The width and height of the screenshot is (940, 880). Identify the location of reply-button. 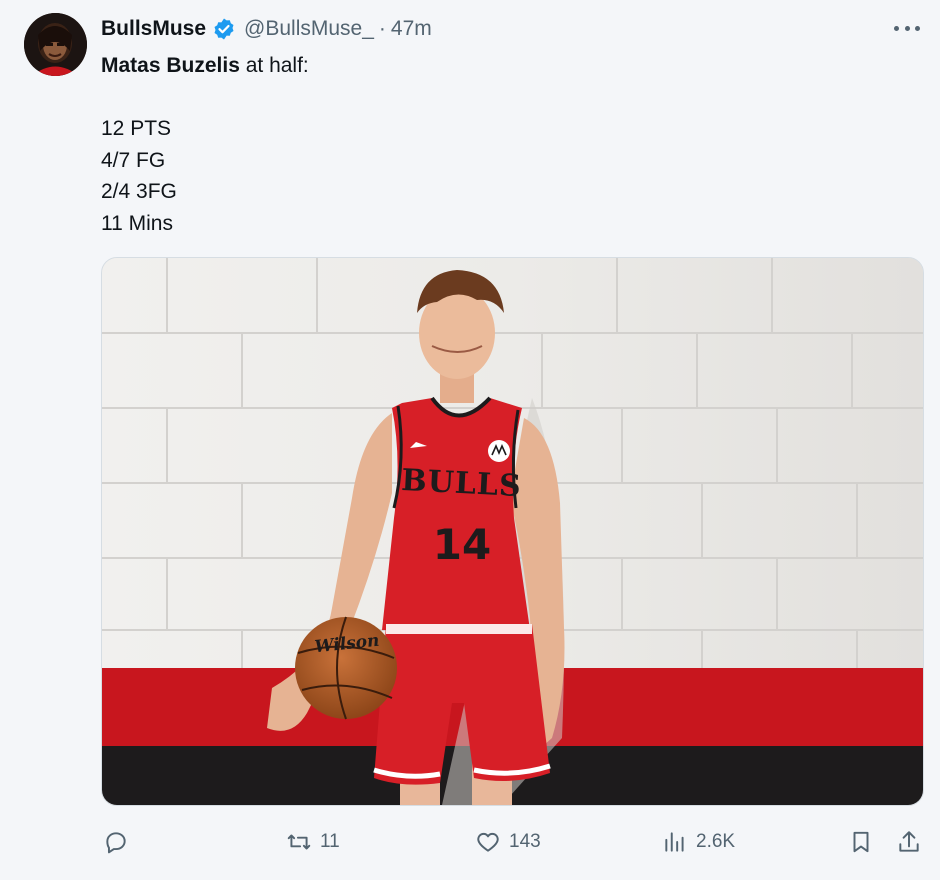
(116, 842).